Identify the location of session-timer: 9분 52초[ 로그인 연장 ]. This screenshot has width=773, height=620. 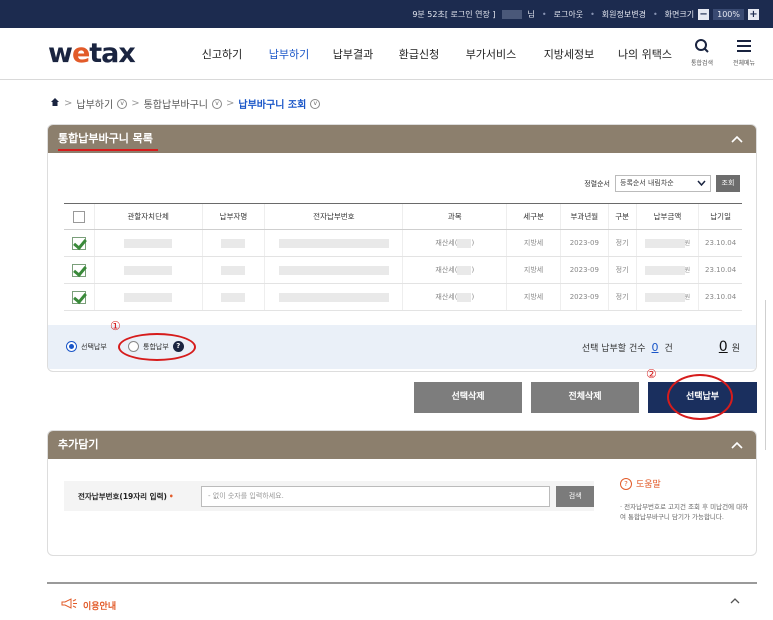
(453, 14).